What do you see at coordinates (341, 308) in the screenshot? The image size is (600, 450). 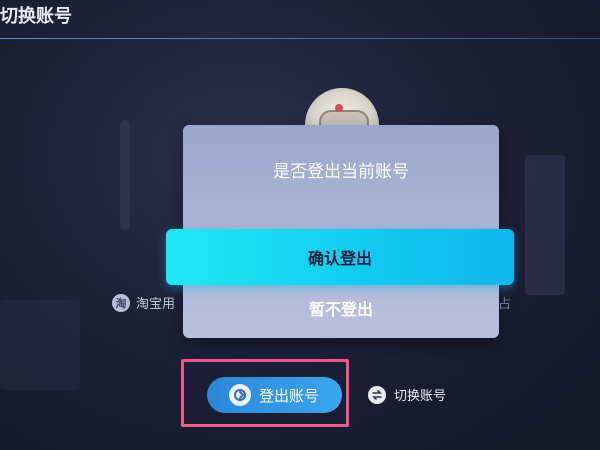 I see `cancel-logout-button: 暂不登出` at bounding box center [341, 308].